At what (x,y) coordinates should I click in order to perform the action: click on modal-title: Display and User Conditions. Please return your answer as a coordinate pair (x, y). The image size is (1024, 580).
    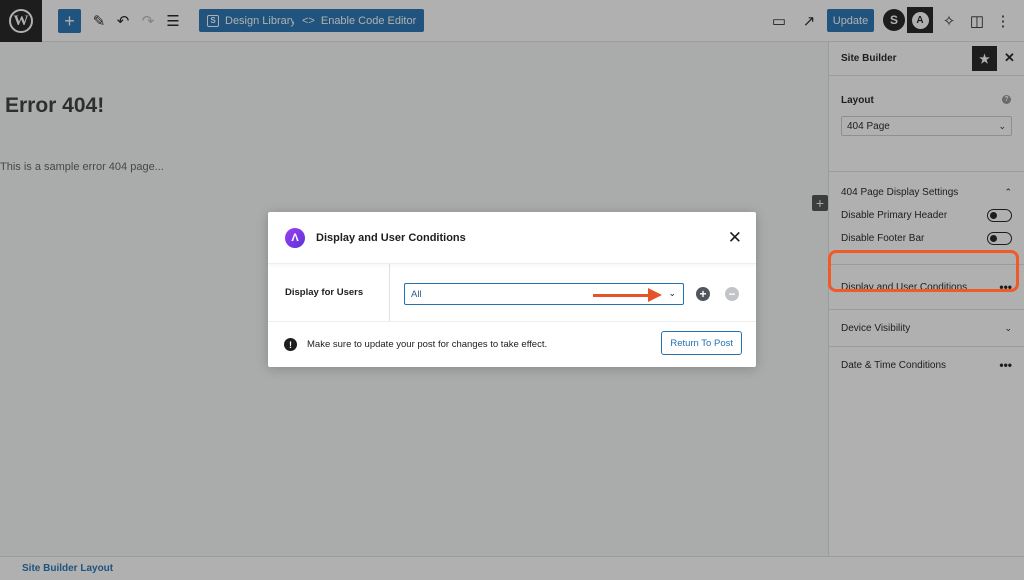
    Looking at the image, I should click on (391, 237).